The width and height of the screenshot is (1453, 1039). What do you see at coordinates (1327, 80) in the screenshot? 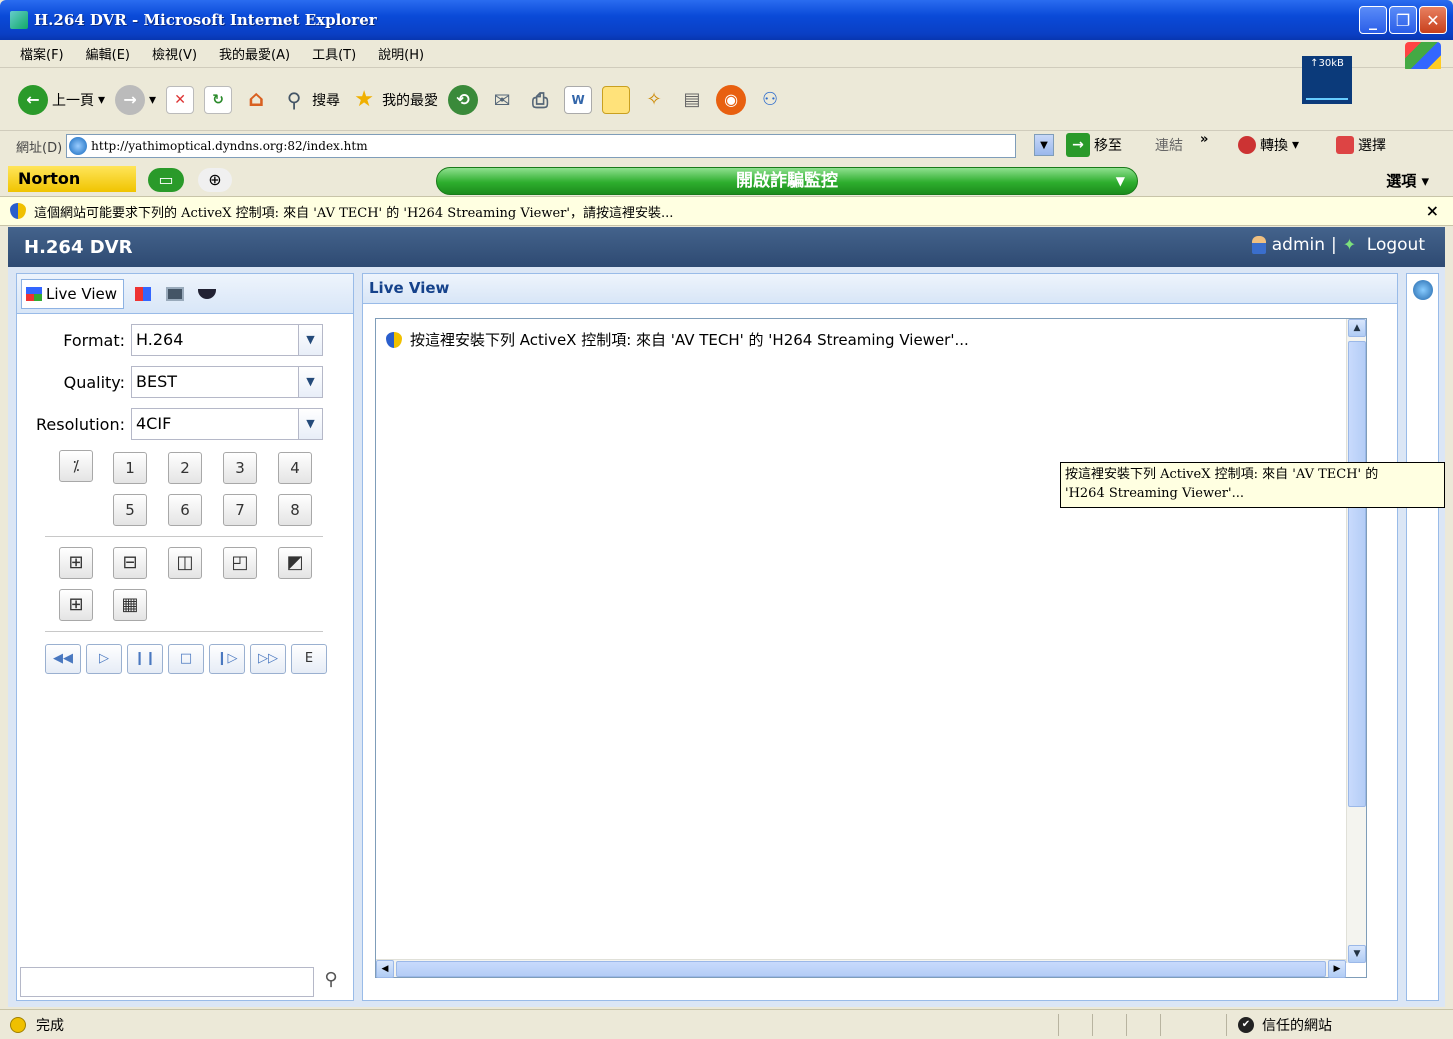
I see `network-meter: ↑30kB` at bounding box center [1327, 80].